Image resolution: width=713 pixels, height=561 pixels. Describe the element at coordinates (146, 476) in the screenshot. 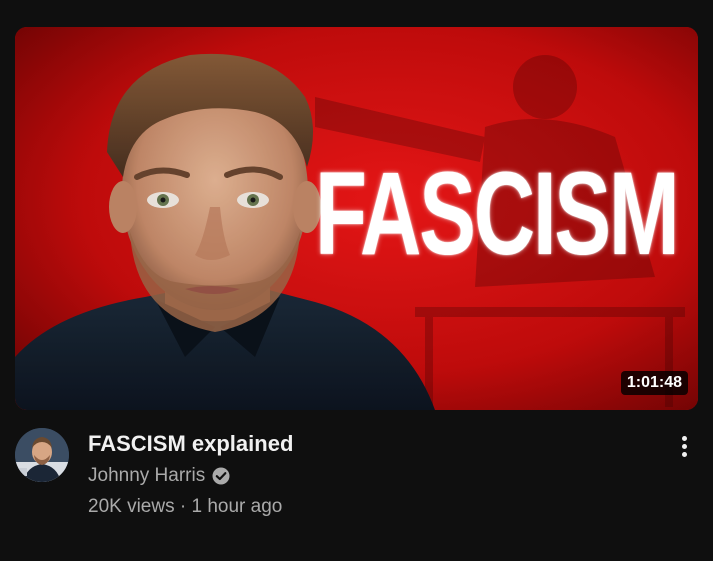

I see `channel-name: Johnny Harris` at that location.